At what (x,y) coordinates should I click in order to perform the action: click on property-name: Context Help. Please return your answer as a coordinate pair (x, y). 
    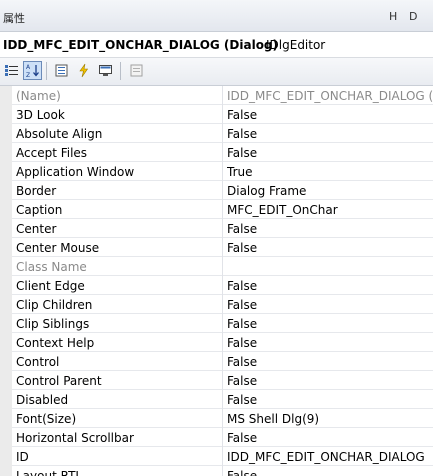
    Looking at the image, I should click on (55, 343).